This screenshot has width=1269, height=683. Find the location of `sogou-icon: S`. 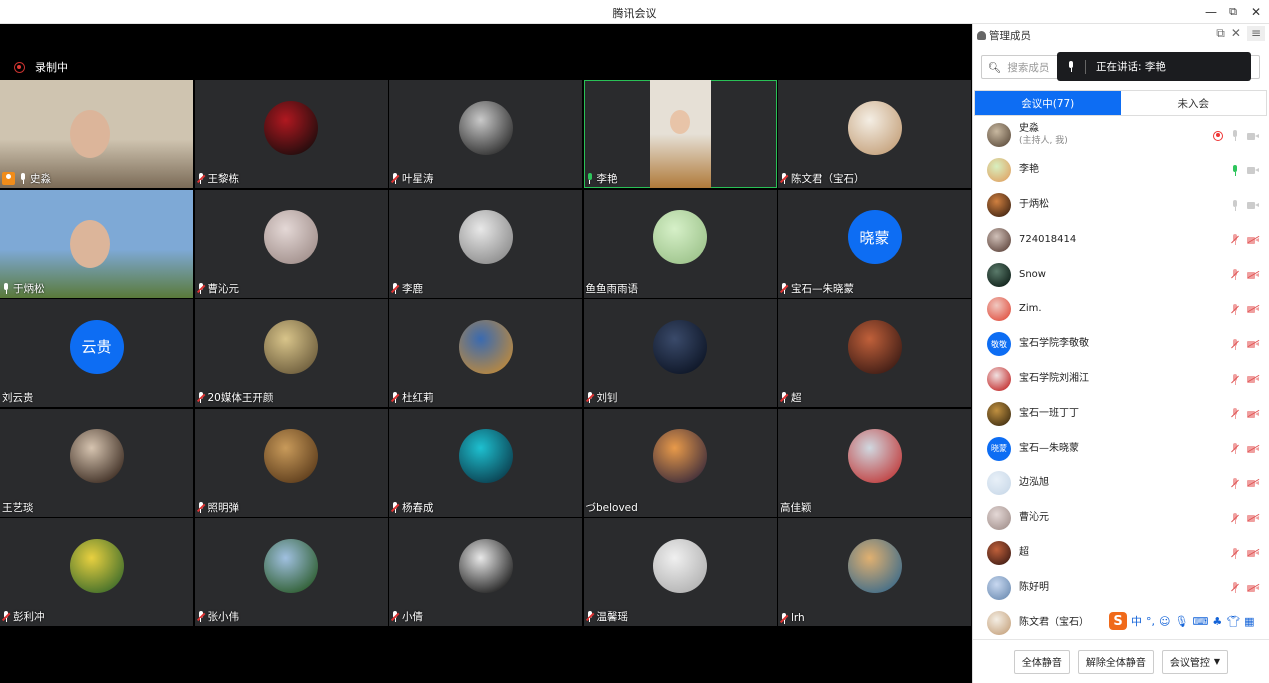

sogou-icon: S is located at coordinates (1118, 621).